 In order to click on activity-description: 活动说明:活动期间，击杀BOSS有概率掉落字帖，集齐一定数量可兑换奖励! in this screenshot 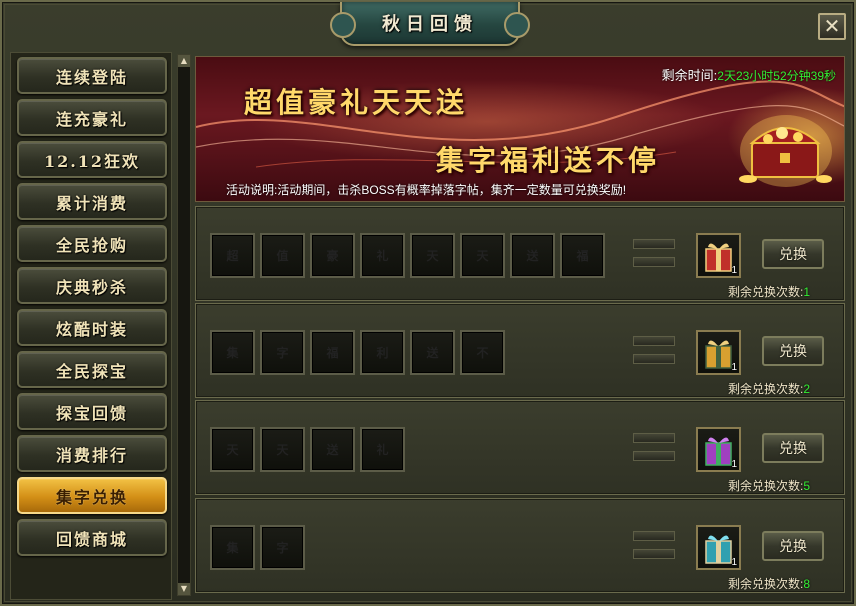, I will do `click(426, 189)`.